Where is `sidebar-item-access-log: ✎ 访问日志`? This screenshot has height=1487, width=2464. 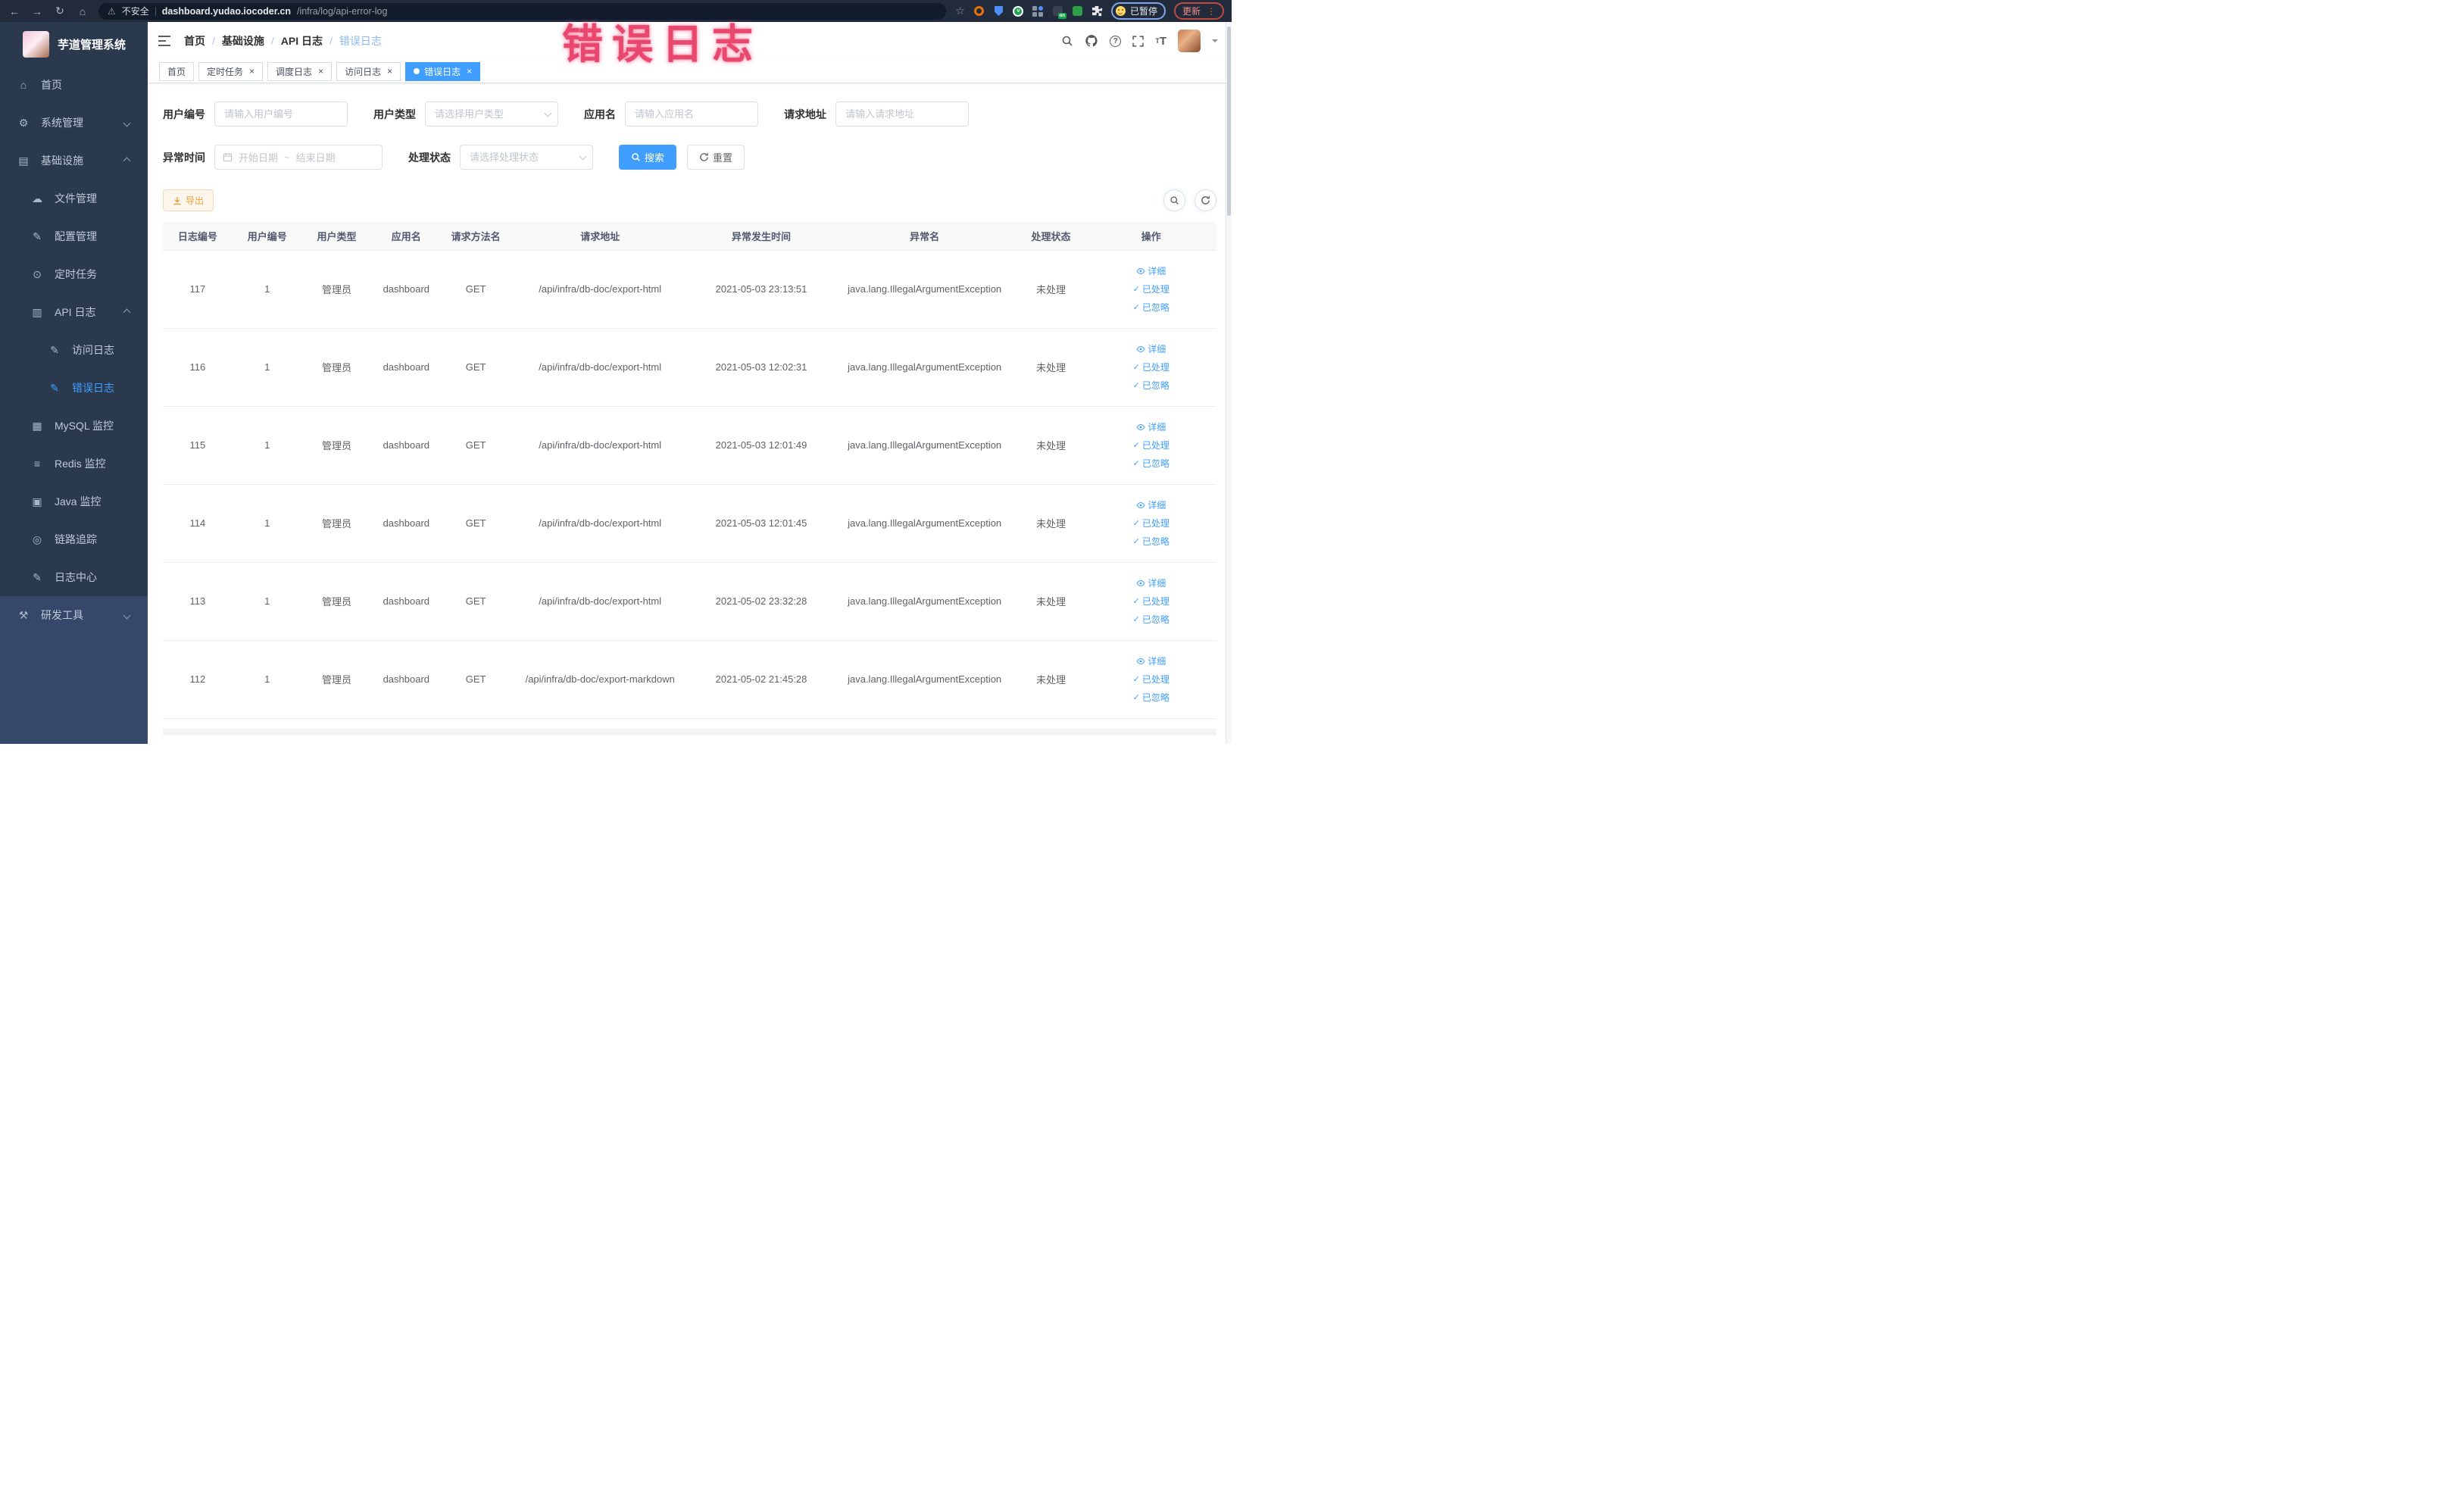
sidebar-item-access-log: ✎ 访问日志 is located at coordinates (74, 350).